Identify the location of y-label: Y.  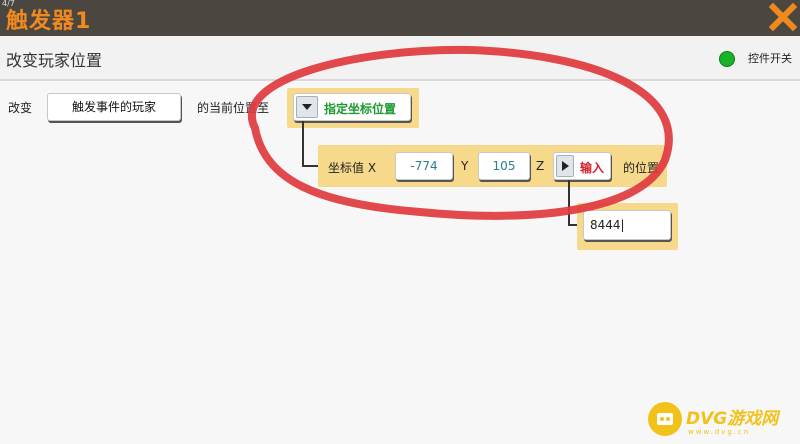
(465, 166).